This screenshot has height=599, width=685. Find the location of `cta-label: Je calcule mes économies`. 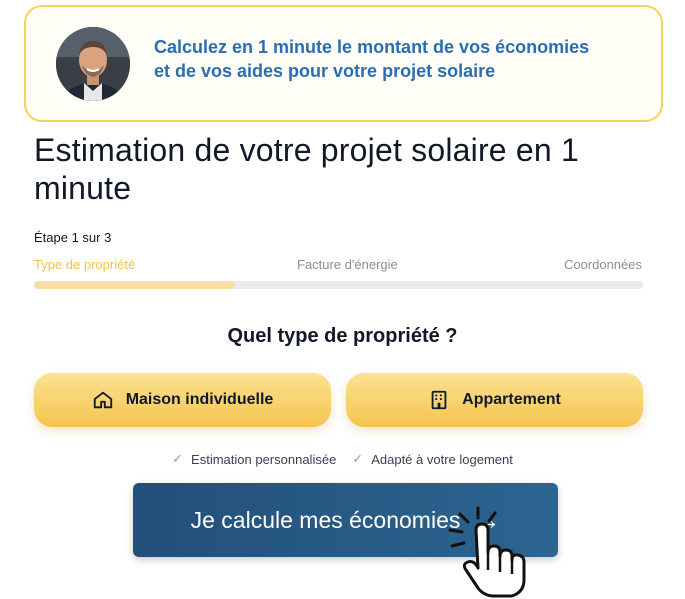

cta-label: Je calcule mes économies is located at coordinates (325, 519).